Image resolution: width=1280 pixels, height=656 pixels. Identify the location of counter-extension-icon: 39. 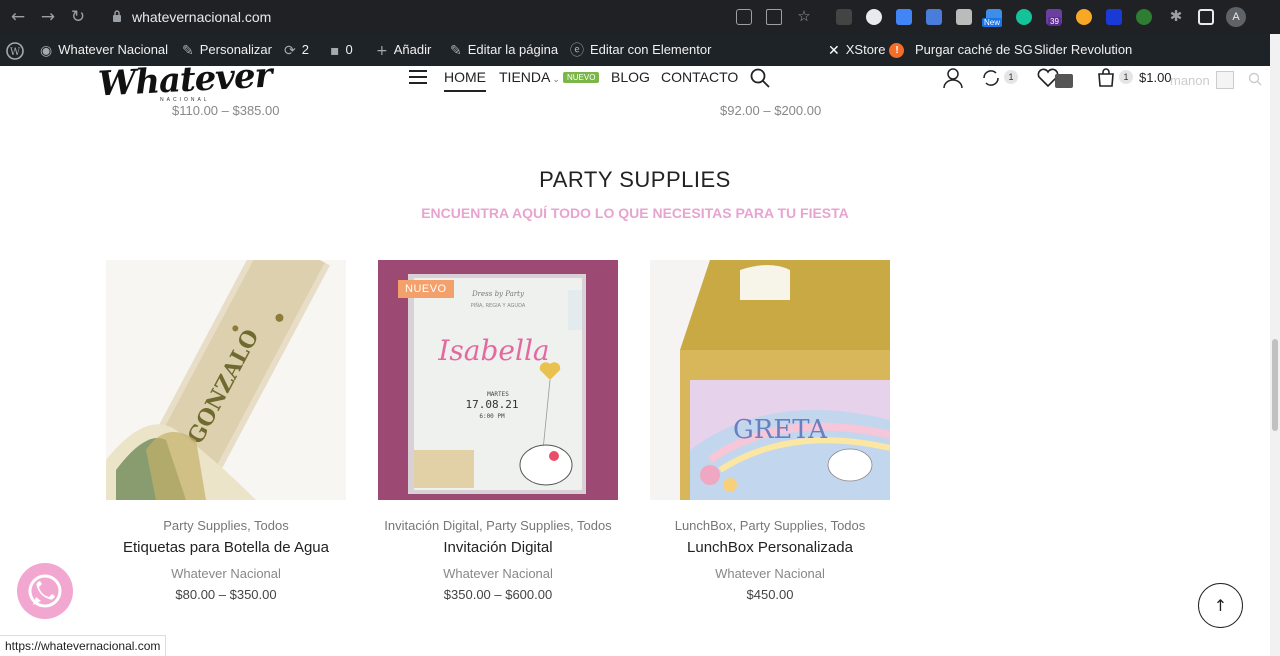
(1054, 17).